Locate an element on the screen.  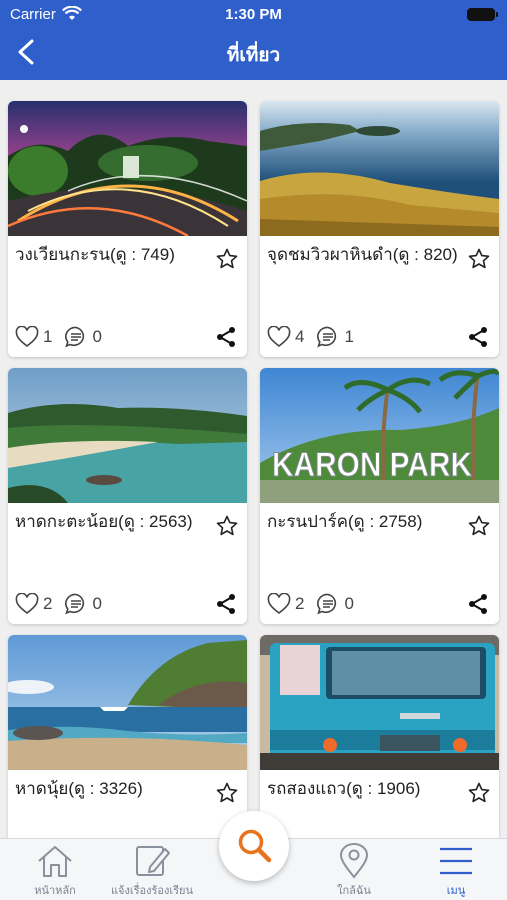
place-card: หาดกะตะน้อย(ดู : 2563) 2 0 is located at coordinates (127, 496).